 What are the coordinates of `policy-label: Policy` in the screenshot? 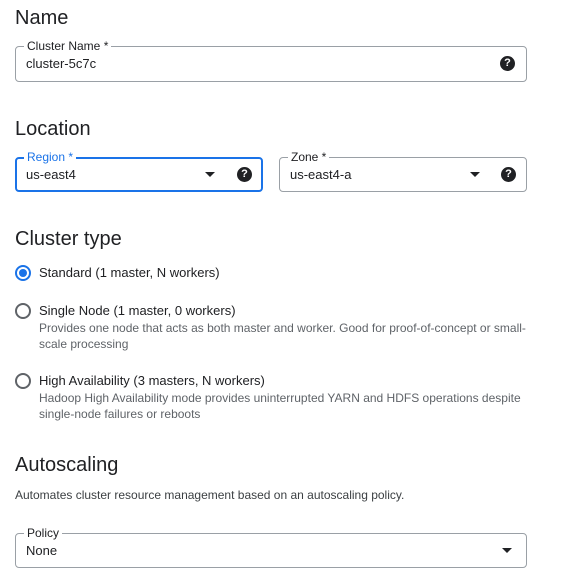 It's located at (43, 533).